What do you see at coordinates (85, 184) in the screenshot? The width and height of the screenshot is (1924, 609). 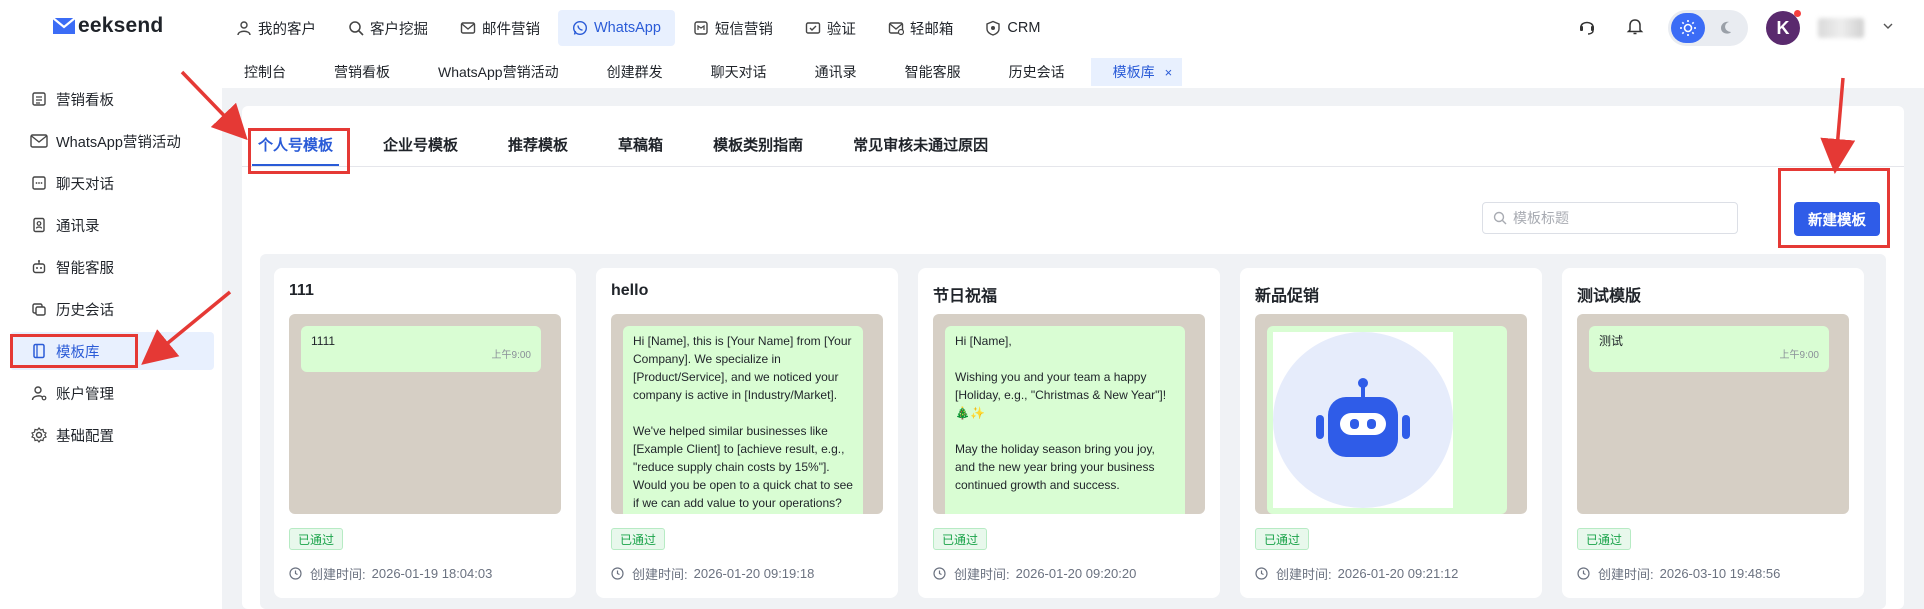 I see `sidebar-item-label: 聊天对话` at bounding box center [85, 184].